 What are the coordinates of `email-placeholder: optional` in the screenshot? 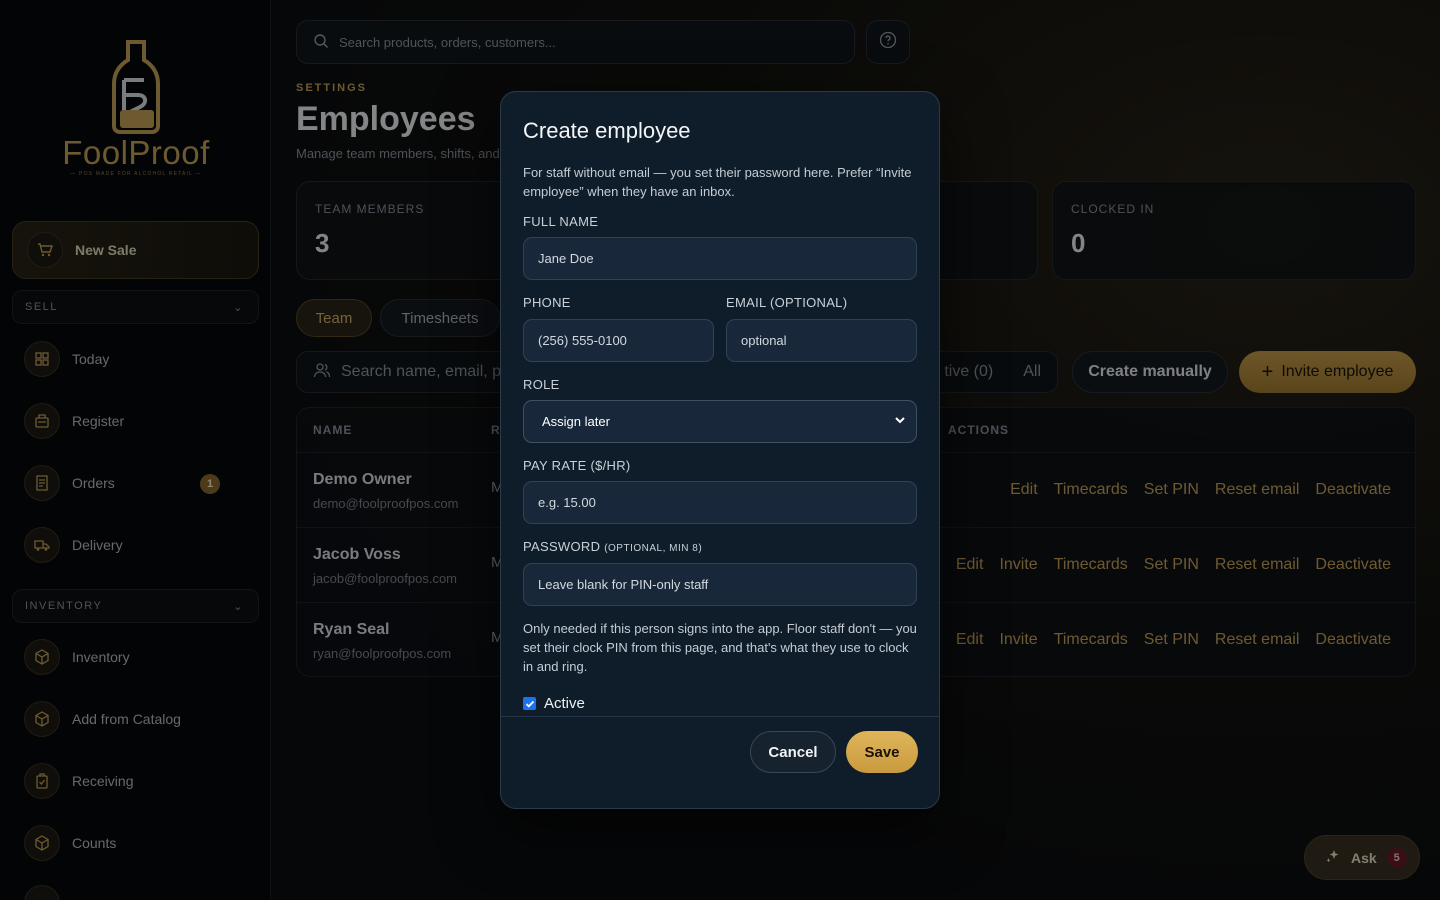 It's located at (764, 340).